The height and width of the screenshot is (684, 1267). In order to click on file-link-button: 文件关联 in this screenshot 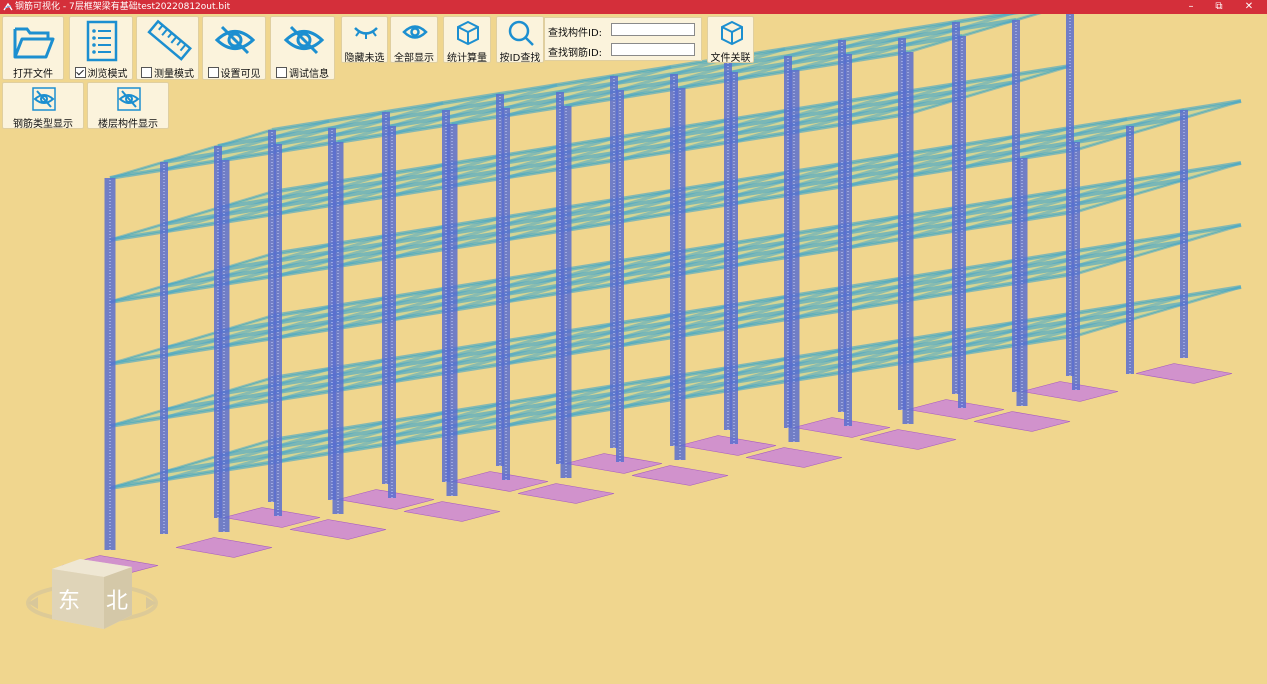, I will do `click(730, 40)`.